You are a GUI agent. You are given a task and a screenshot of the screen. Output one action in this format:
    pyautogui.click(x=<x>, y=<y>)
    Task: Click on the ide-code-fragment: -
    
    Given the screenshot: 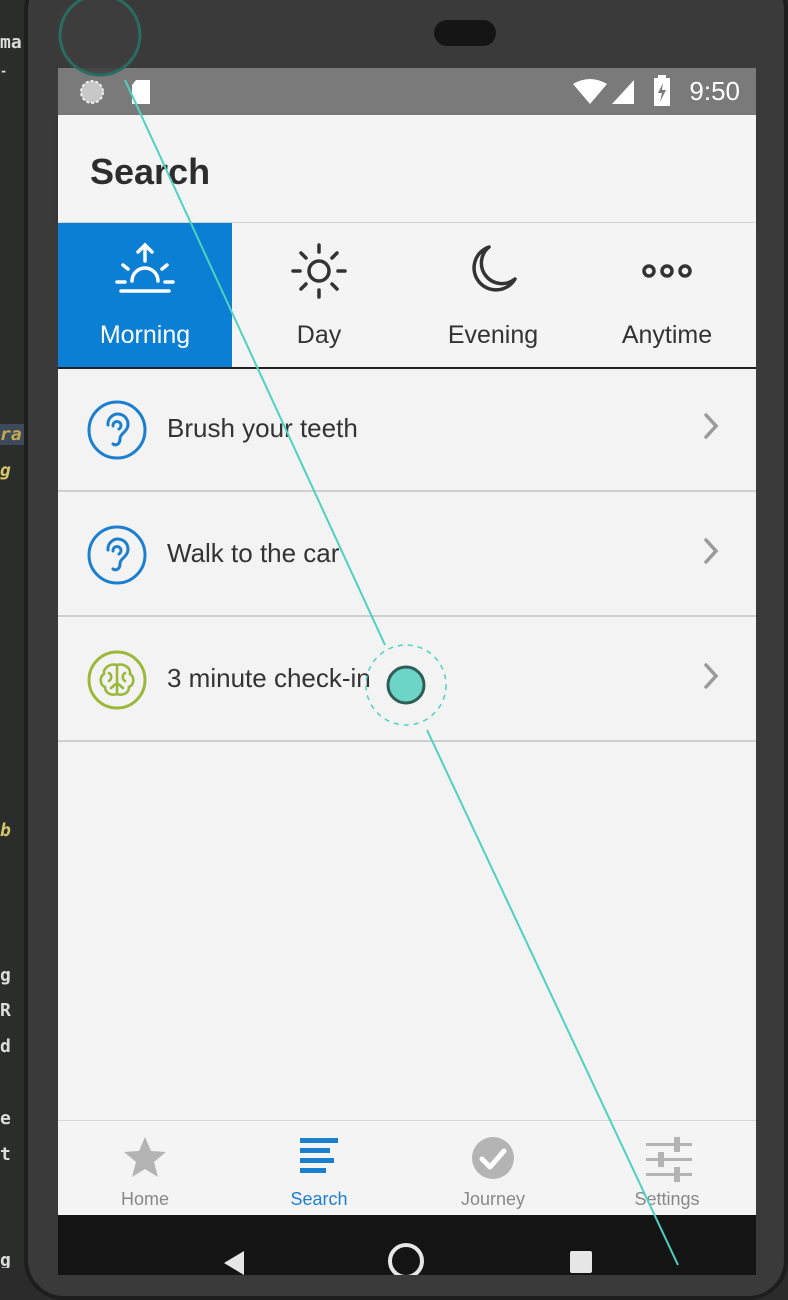 What is the action you would take?
    pyautogui.click(x=4, y=71)
    